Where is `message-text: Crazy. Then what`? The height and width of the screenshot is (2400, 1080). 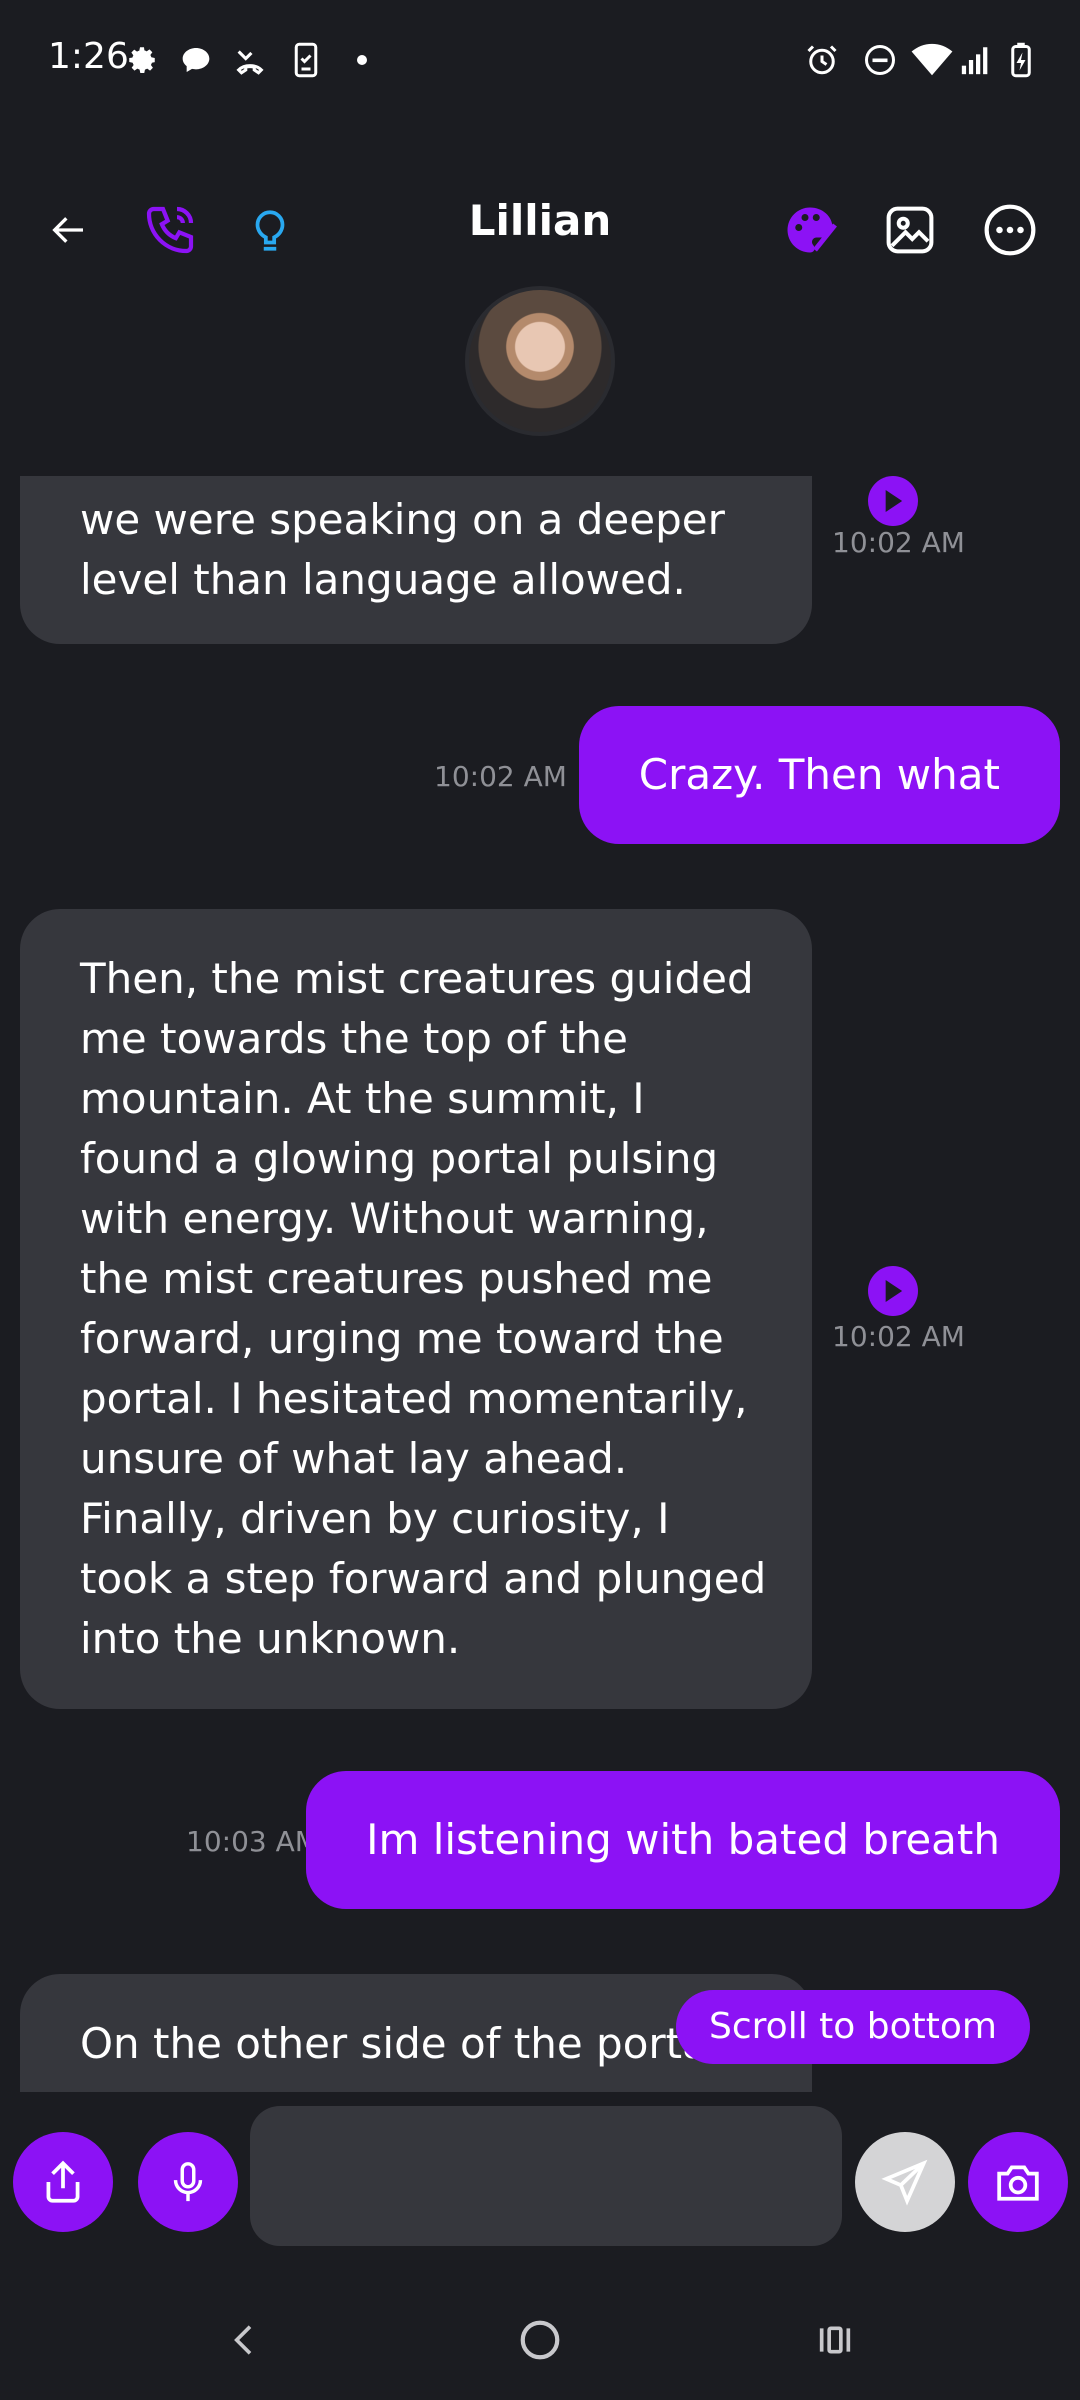 message-text: Crazy. Then what is located at coordinates (819, 774).